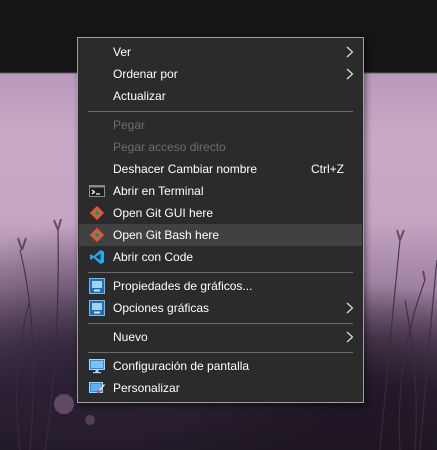 The height and width of the screenshot is (450, 437). I want to click on menu-item-deshacer: Deshacer Cambiar nombre Ctrl+Z, so click(220, 169).